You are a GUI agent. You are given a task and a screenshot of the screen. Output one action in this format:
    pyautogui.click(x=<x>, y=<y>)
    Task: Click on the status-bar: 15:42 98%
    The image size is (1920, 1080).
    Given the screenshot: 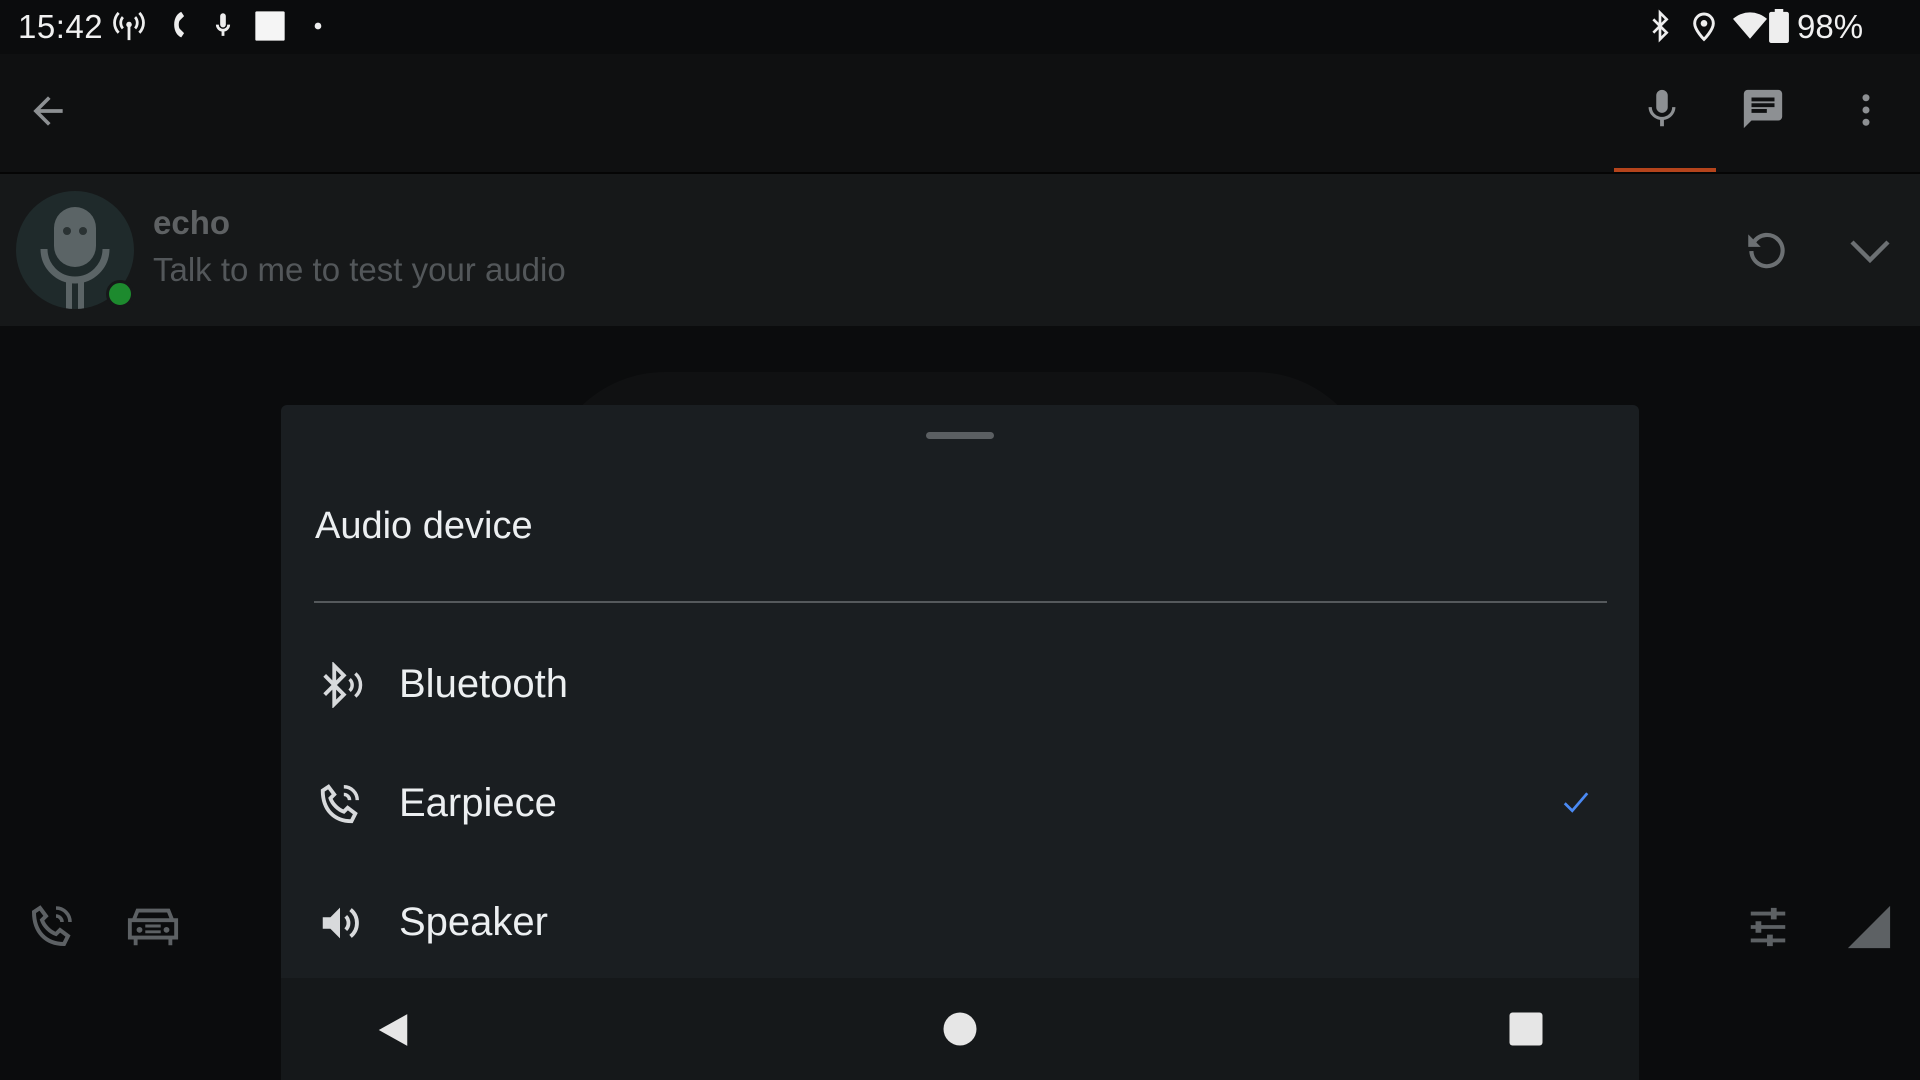 What is the action you would take?
    pyautogui.click(x=960, y=27)
    